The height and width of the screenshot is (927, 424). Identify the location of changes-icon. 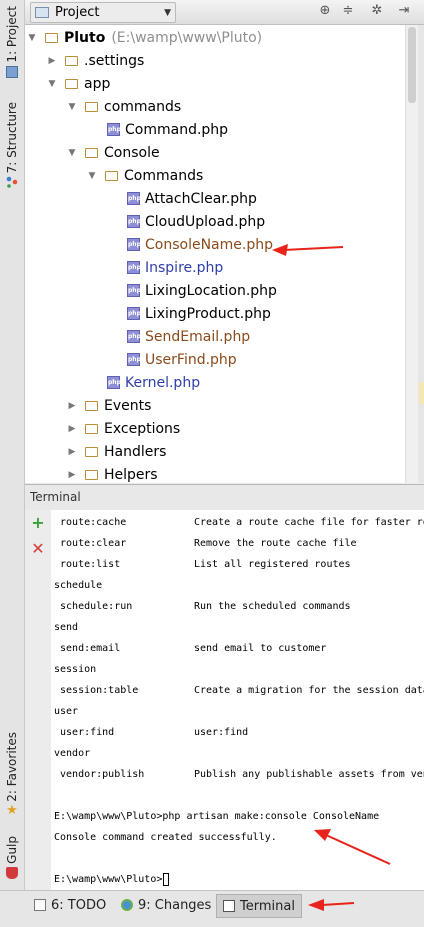
(127, 905).